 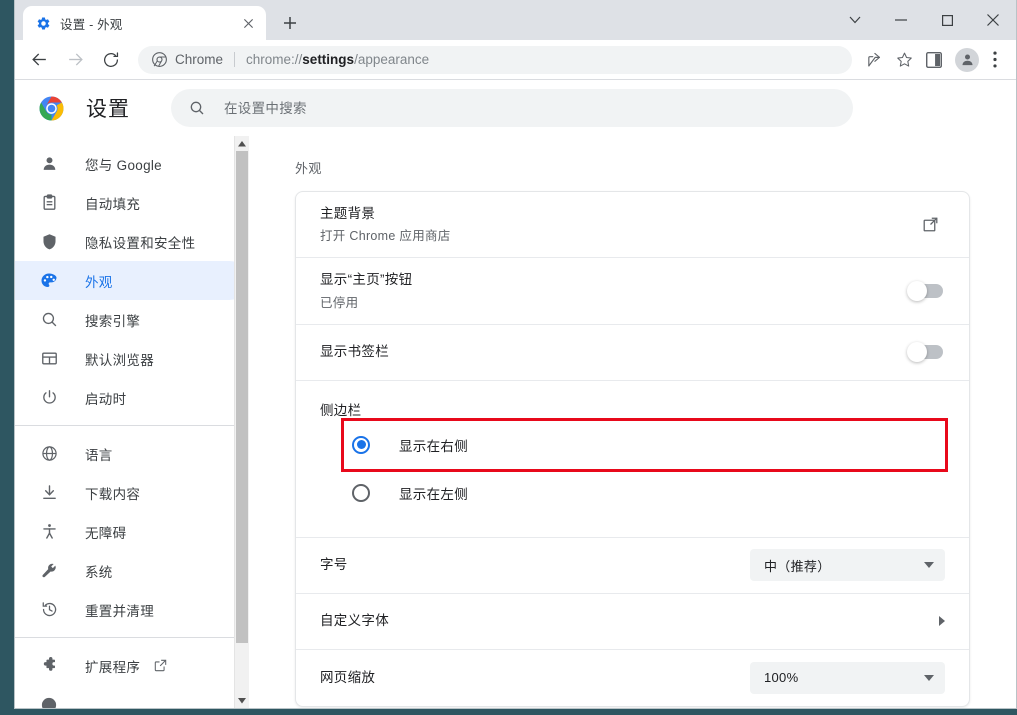 I want to click on row-customize-fonts-texts: 自定义字体, so click(x=629, y=621).